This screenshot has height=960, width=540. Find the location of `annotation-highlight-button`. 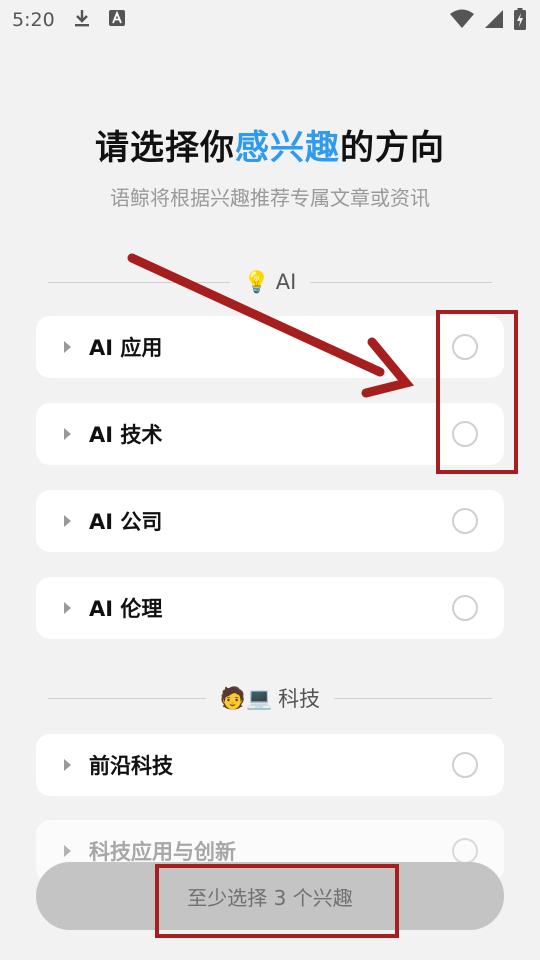

annotation-highlight-button is located at coordinates (277, 901).